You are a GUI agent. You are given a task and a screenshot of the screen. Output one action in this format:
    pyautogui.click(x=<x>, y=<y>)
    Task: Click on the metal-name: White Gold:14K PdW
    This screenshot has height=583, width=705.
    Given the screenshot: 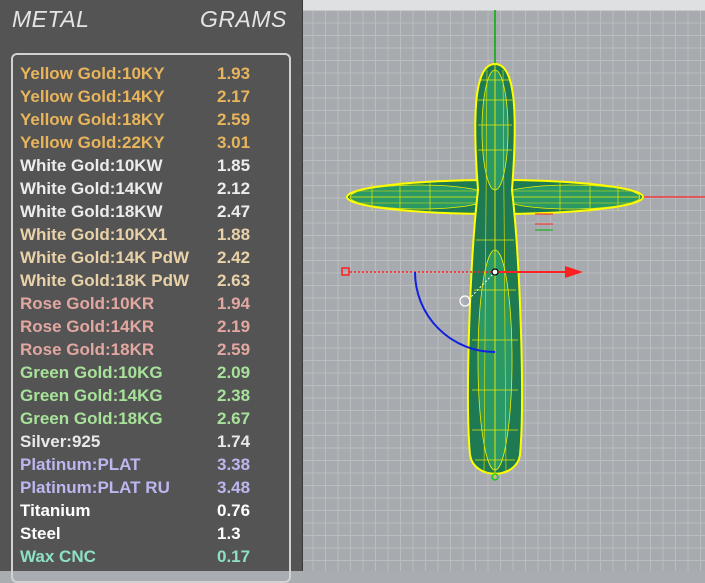 What is the action you would take?
    pyautogui.click(x=105, y=257)
    